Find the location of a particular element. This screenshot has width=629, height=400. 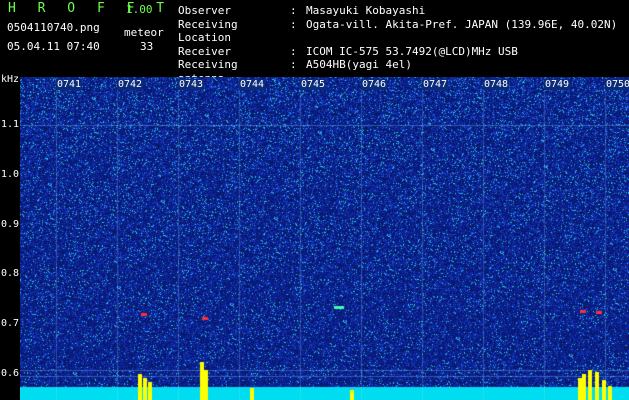

info-row-observer: Observer: Masayuki Kobayashi is located at coordinates (302, 10).